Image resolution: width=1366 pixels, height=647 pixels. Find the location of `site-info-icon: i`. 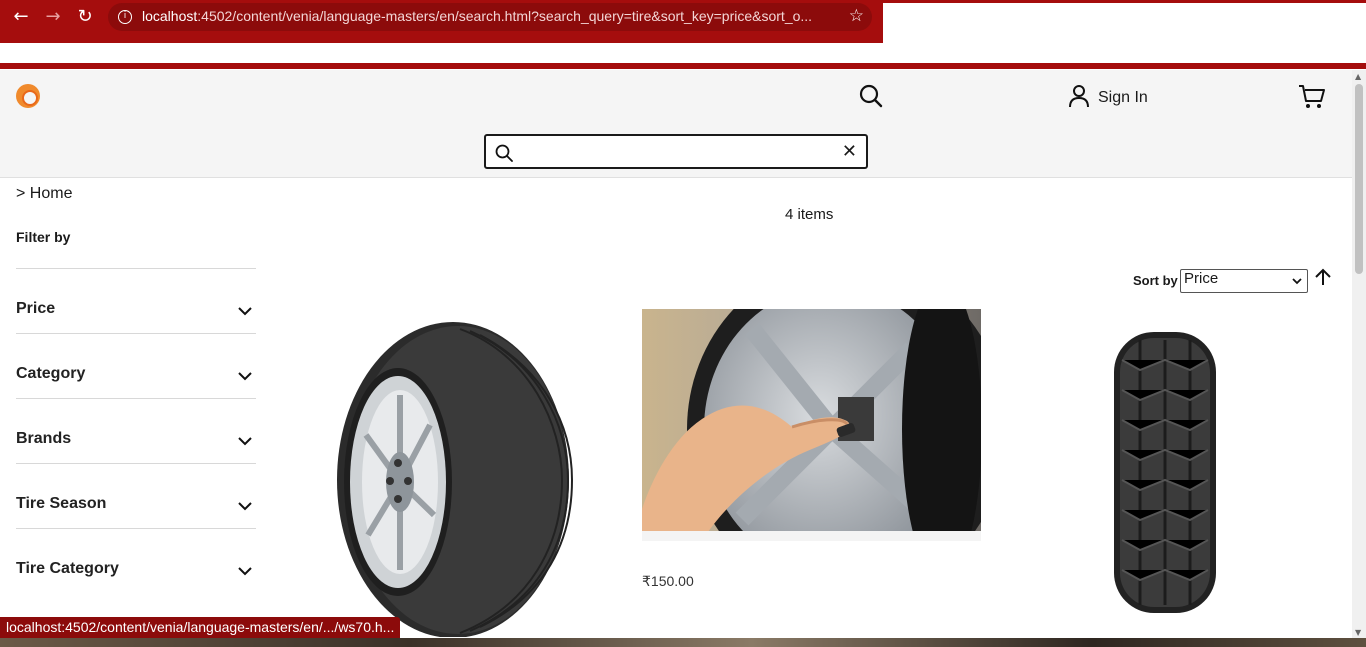

site-info-icon: i is located at coordinates (125, 17).